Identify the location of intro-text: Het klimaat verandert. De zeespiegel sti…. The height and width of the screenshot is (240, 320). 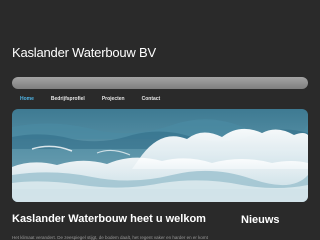
(110, 237).